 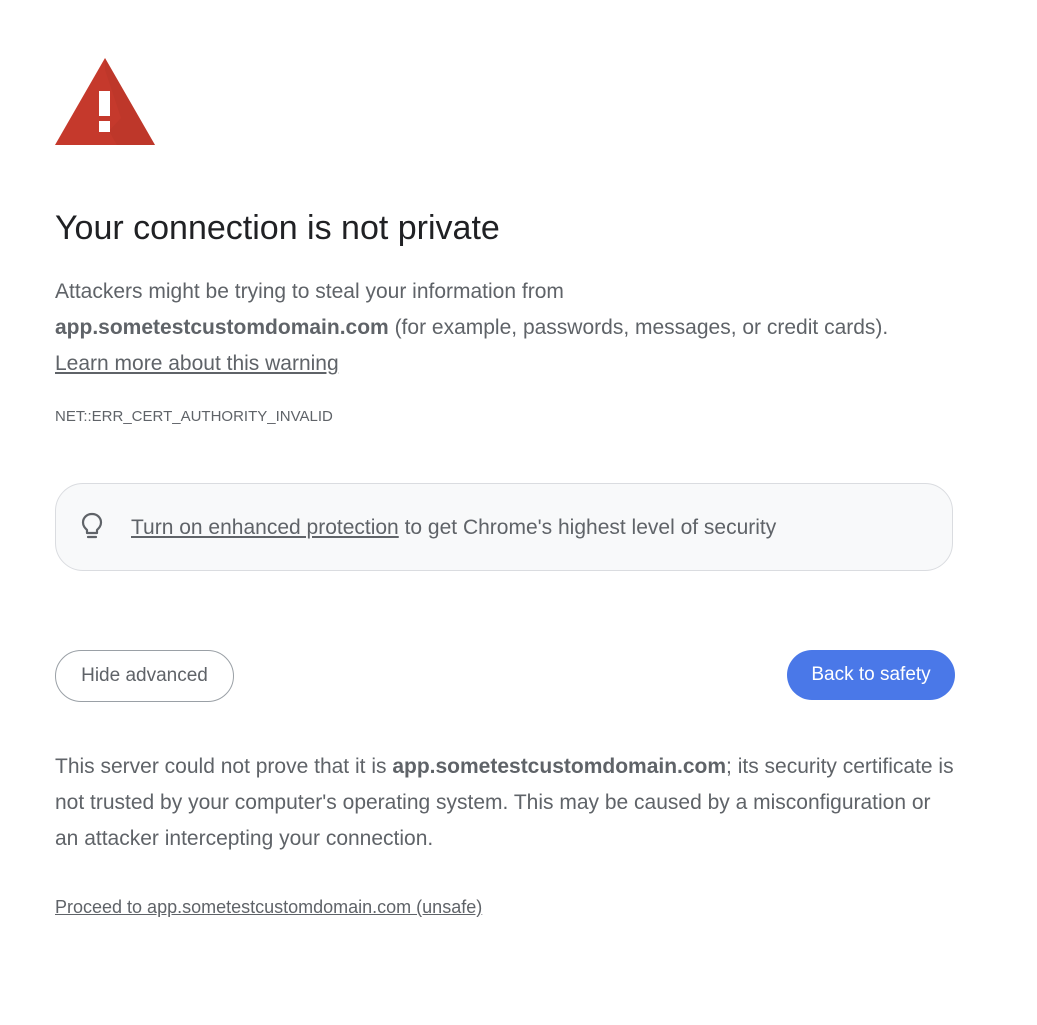 I want to click on main-message-domain: app.sometestcustomdomain.com, so click(x=222, y=327).